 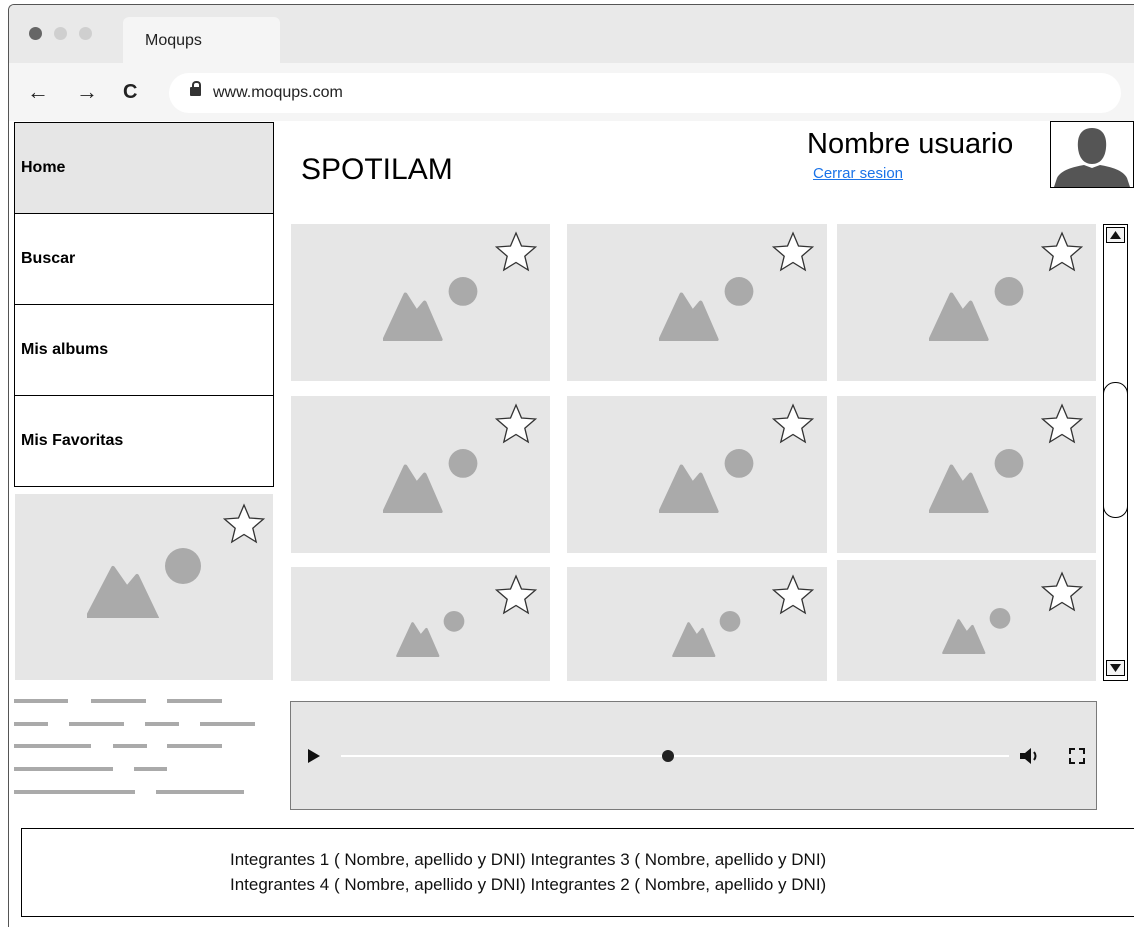 I want to click on browser-tab: Moqups, so click(x=201, y=40).